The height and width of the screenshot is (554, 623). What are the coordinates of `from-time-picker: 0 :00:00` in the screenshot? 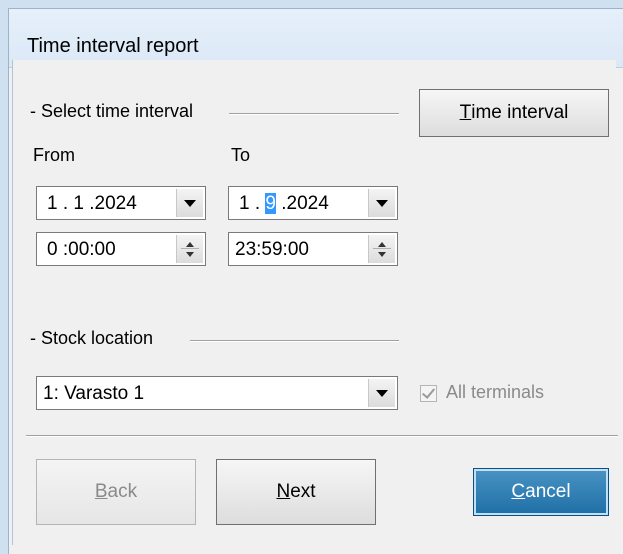 It's located at (121, 249).